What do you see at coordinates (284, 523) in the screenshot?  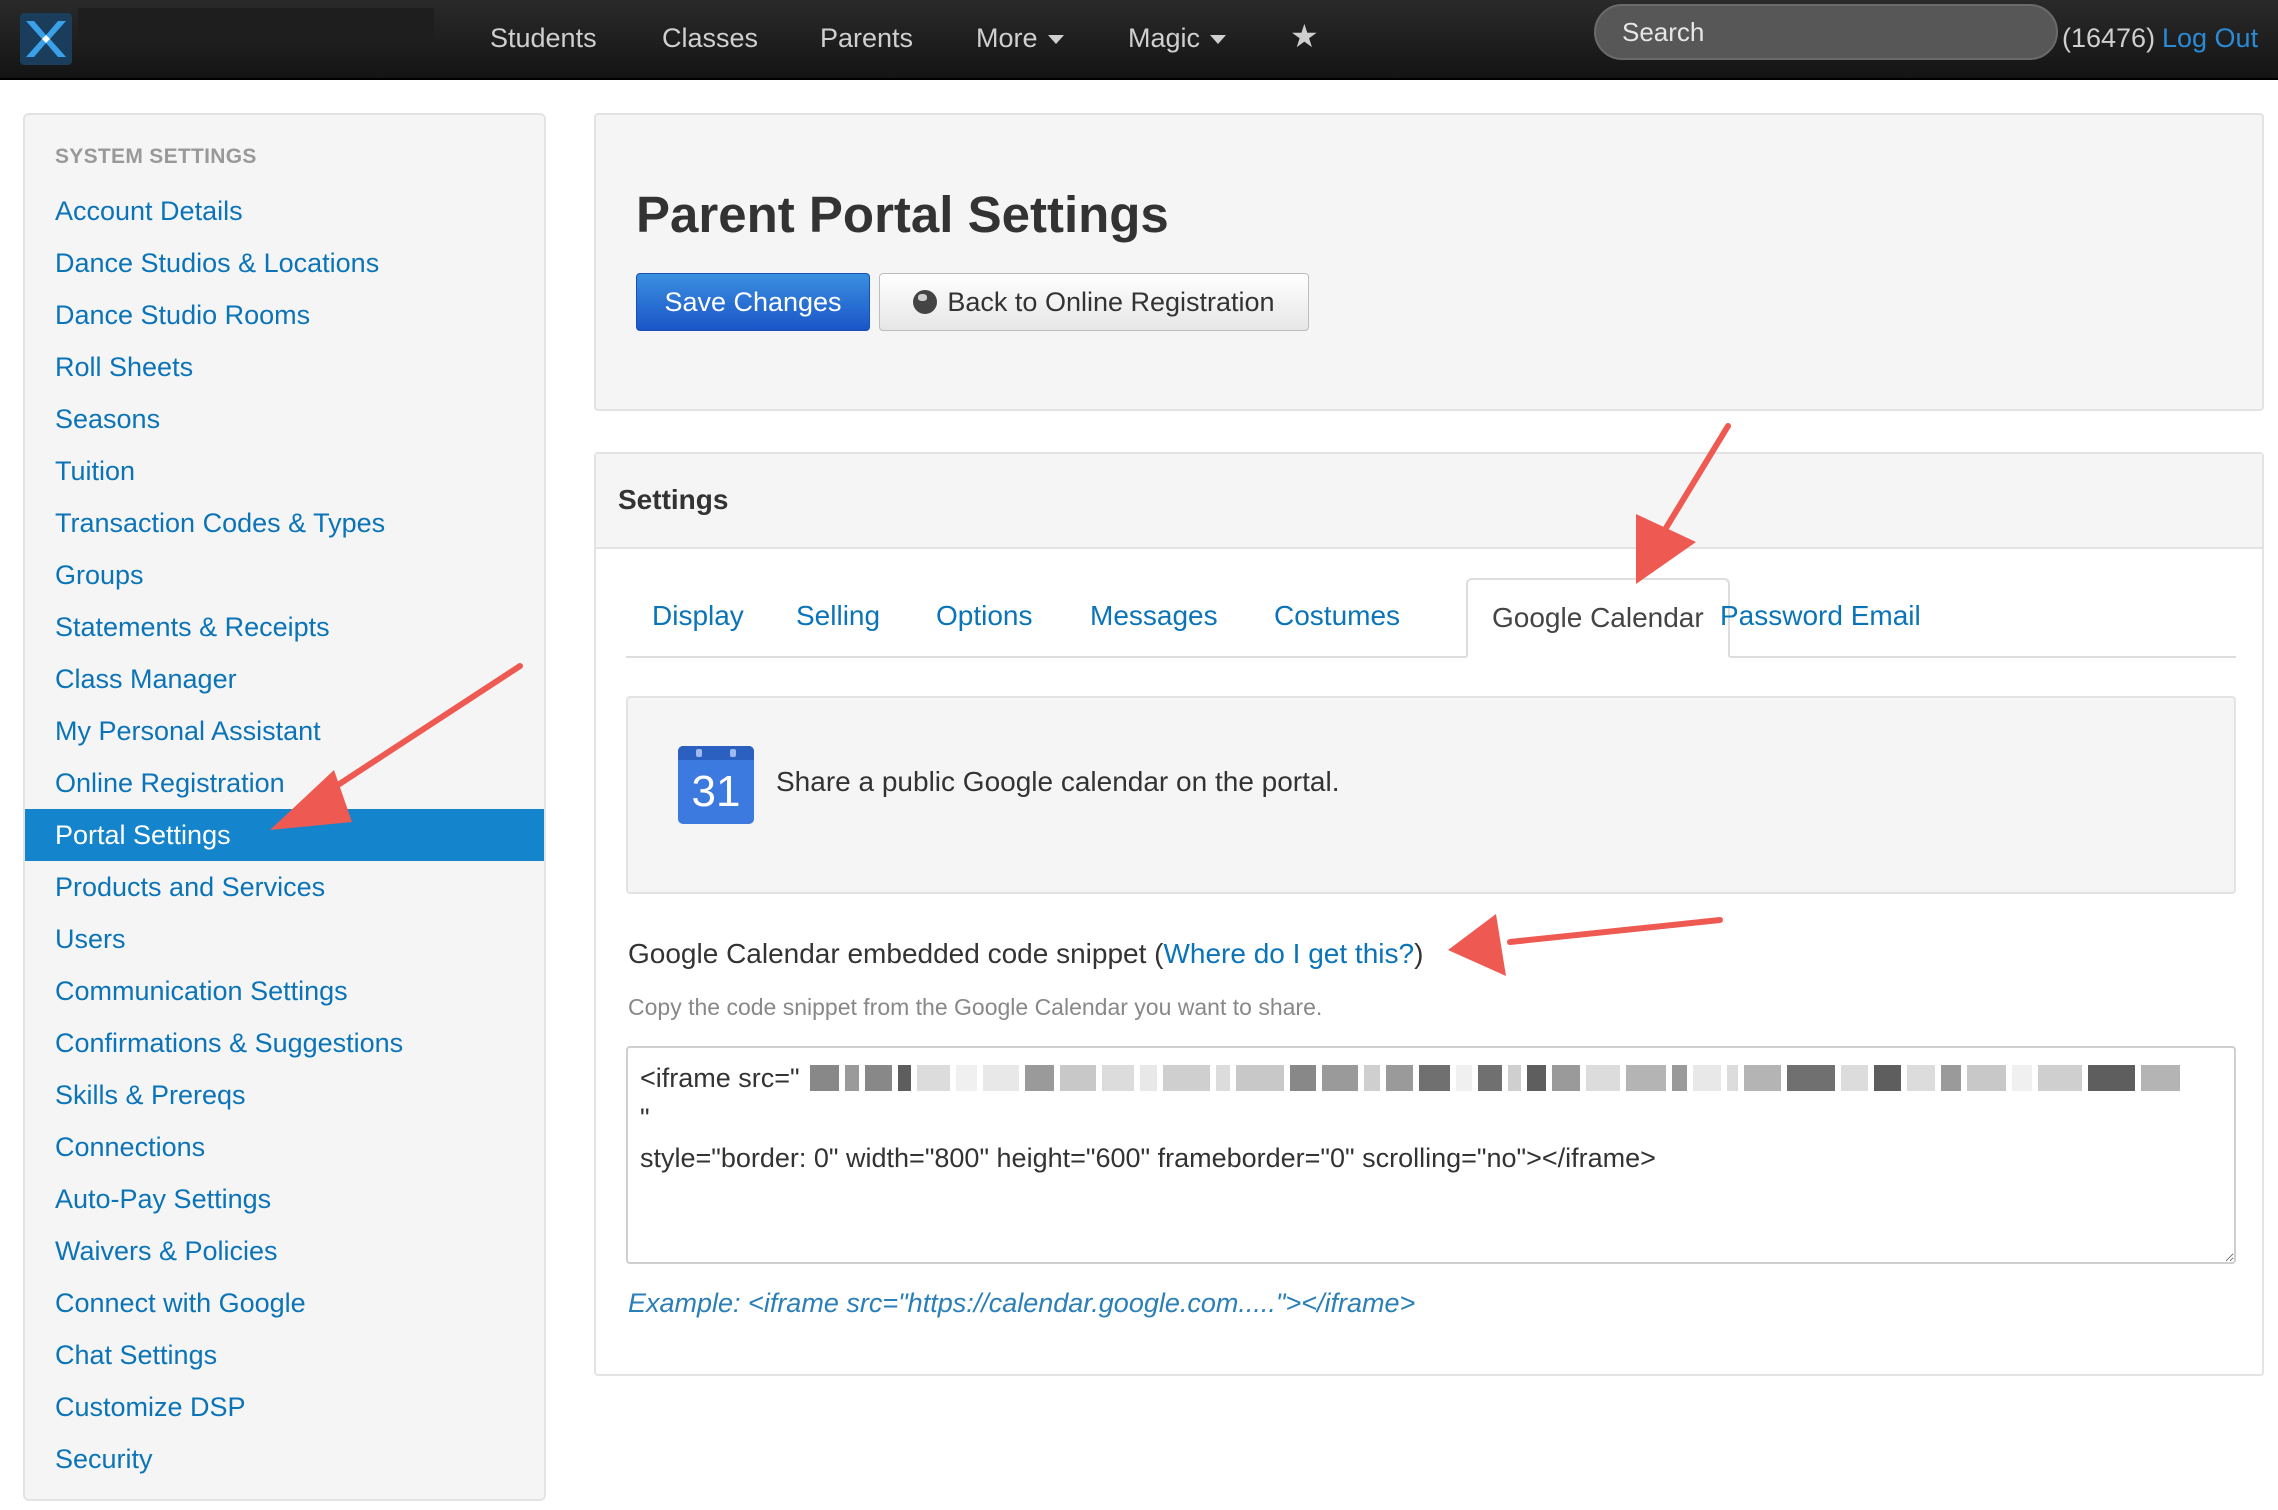 I see `sidebar-item-transaction-codes: Transaction Codes & Types` at bounding box center [284, 523].